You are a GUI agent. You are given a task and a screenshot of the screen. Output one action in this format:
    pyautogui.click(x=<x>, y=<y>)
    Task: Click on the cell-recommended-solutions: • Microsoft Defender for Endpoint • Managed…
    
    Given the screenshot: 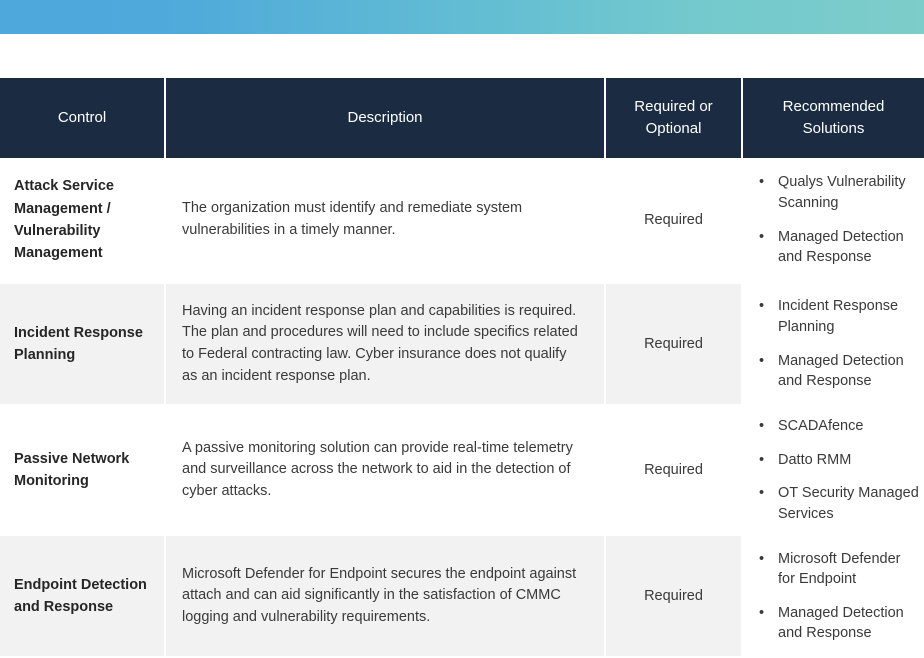 What is the action you would take?
    pyautogui.click(x=833, y=596)
    